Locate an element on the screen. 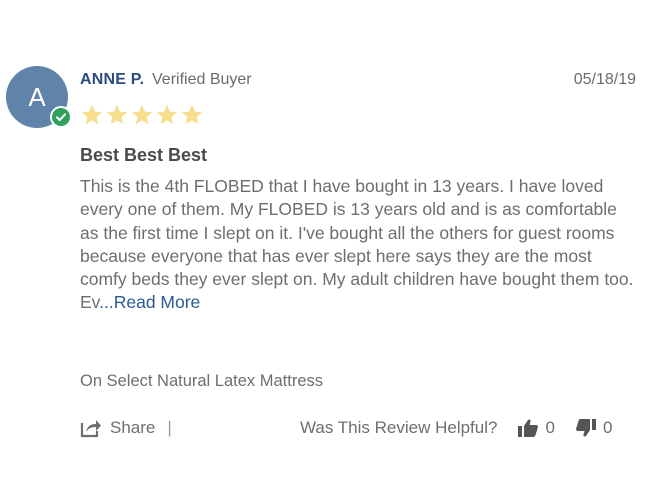 This screenshot has width=650, height=500. share-label: Share is located at coordinates (133, 427).